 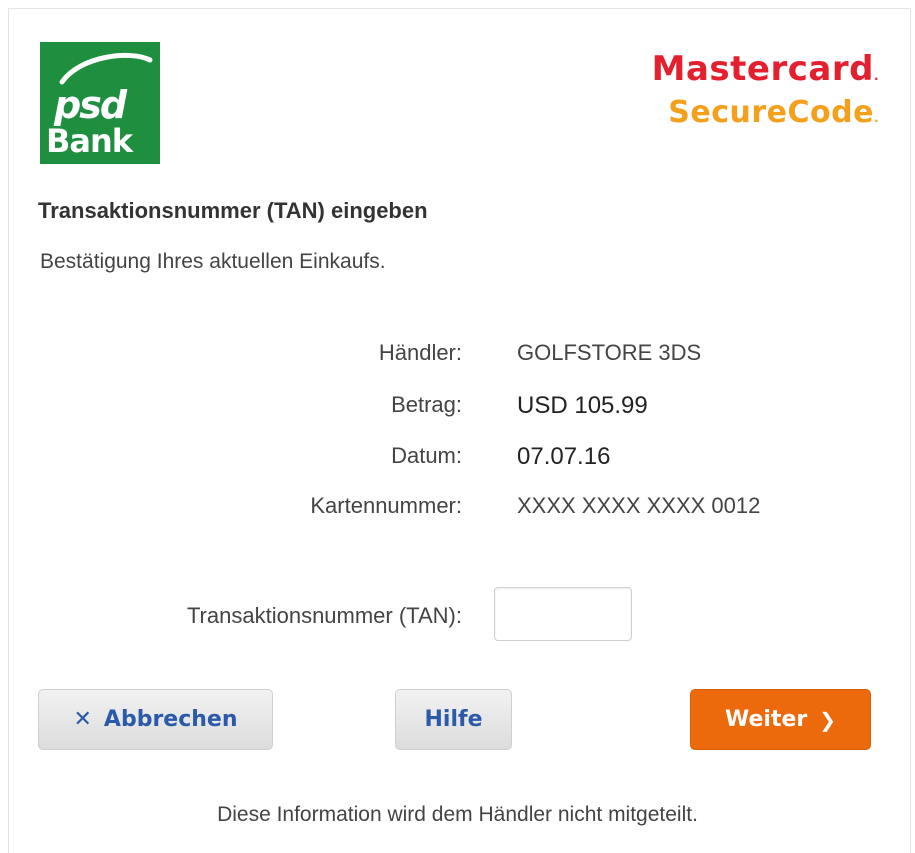 What do you see at coordinates (564, 456) in the screenshot?
I see `date-value: 07.07.16` at bounding box center [564, 456].